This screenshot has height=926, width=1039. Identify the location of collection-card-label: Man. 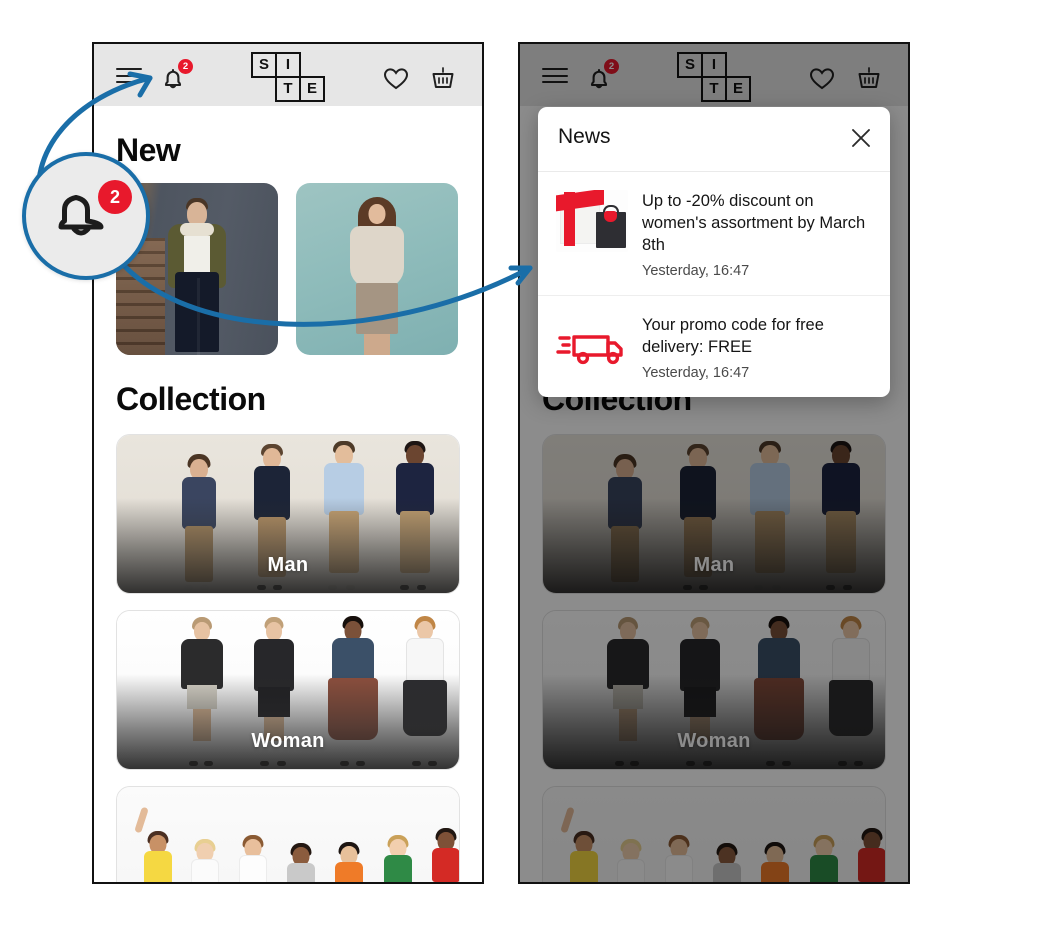
(288, 565).